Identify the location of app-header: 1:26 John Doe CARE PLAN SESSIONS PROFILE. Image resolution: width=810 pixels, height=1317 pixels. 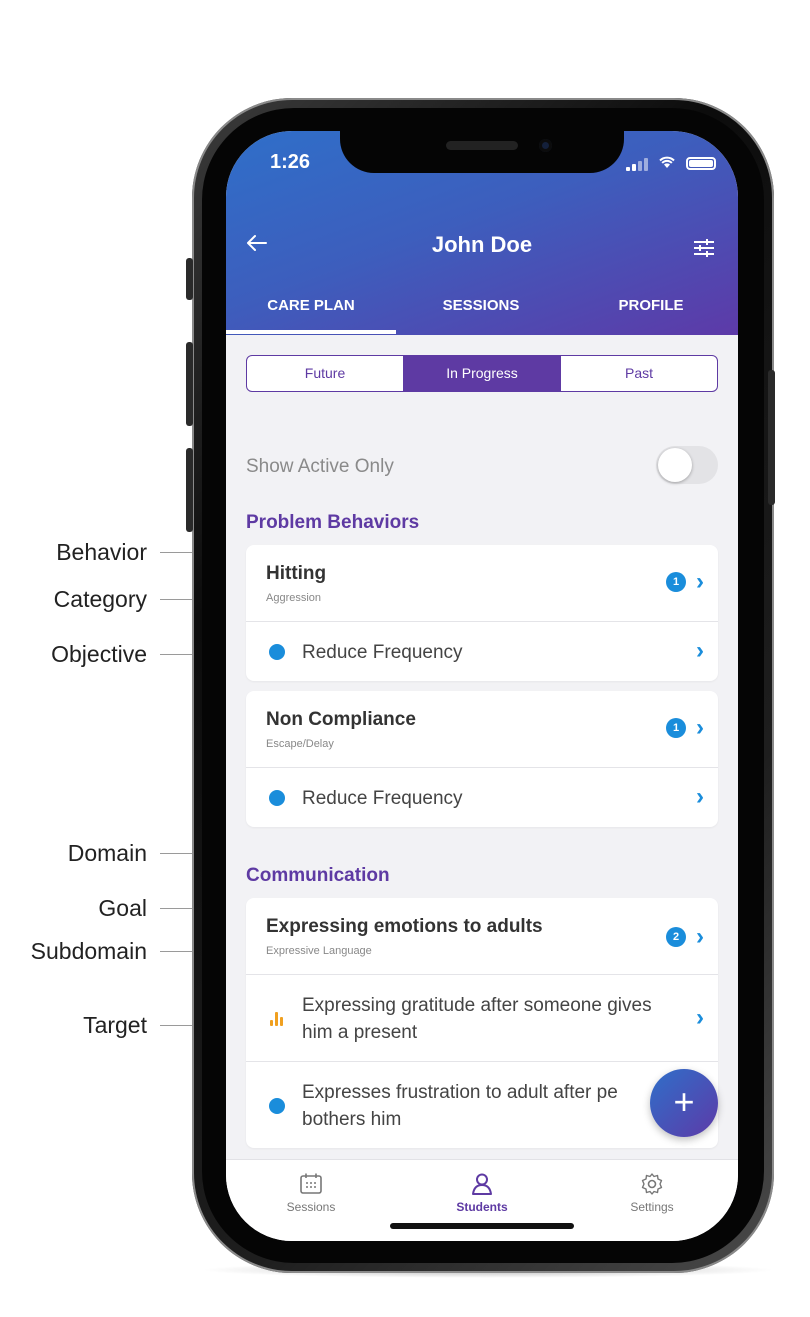
(482, 233).